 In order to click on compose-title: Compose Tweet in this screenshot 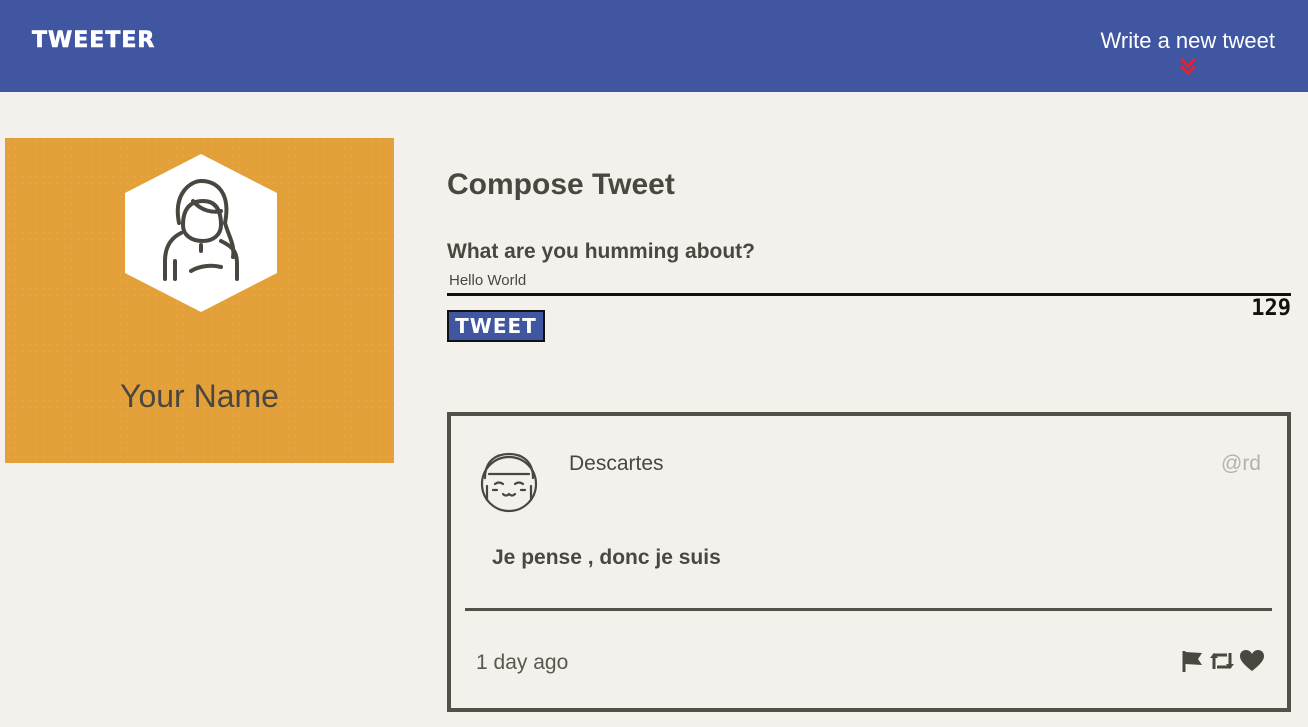, I will do `click(561, 184)`.